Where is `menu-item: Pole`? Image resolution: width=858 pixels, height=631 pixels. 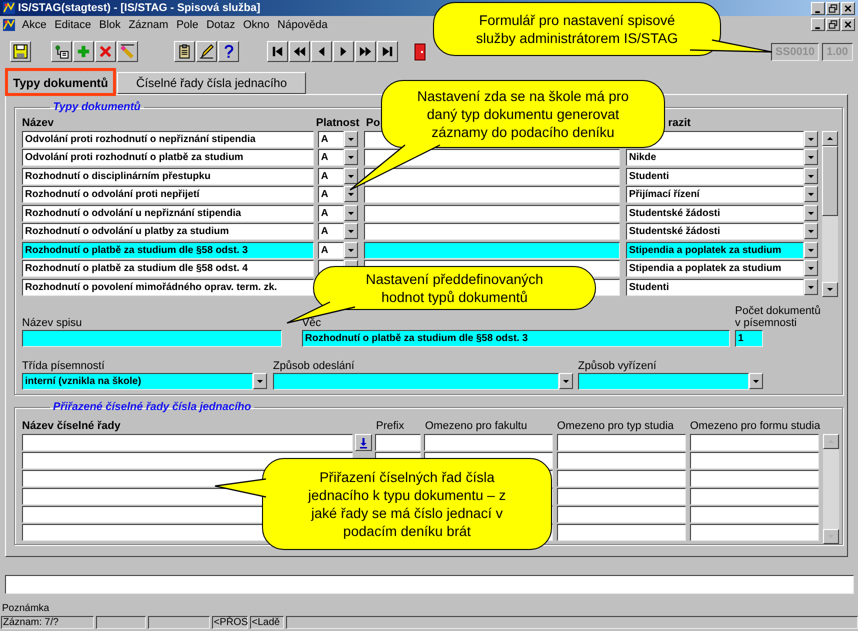
menu-item: Pole is located at coordinates (187, 25).